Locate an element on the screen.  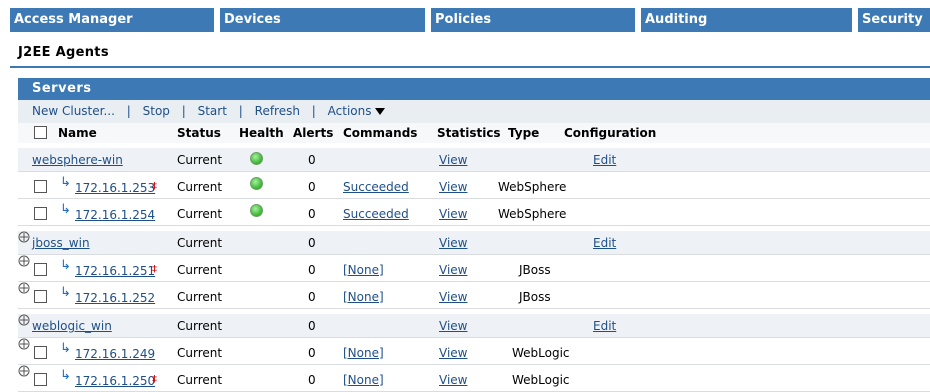
page-title: J2EE Agents is located at coordinates (63, 52).